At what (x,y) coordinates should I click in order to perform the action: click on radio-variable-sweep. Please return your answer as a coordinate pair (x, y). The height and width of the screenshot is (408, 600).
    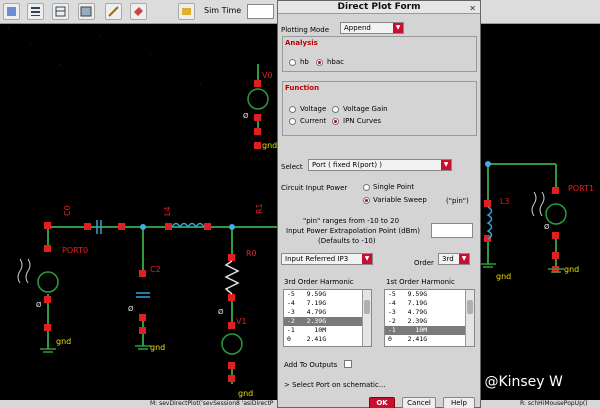
    Looking at the image, I should click on (366, 200).